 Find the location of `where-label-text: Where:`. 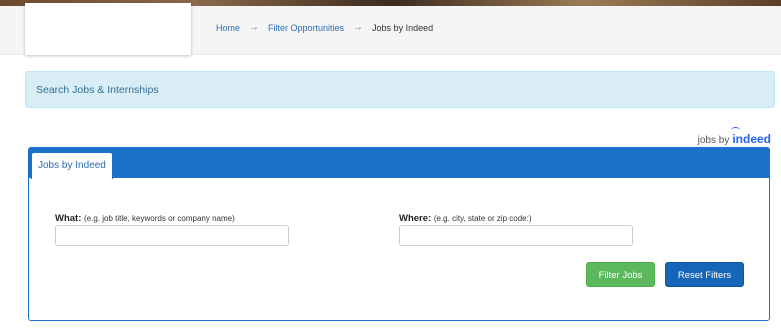

where-label-text: Where: is located at coordinates (415, 218).